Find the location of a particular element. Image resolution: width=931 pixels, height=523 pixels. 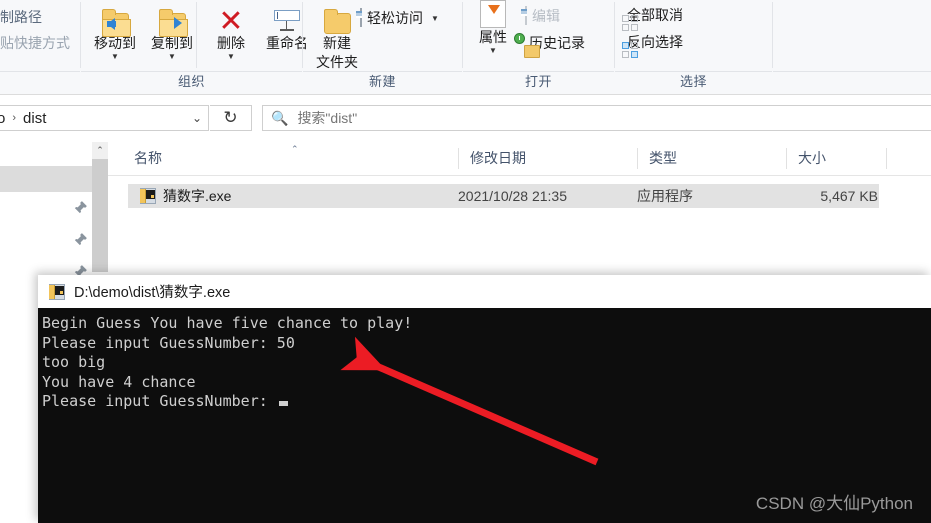

block-cursor is located at coordinates (283, 403).